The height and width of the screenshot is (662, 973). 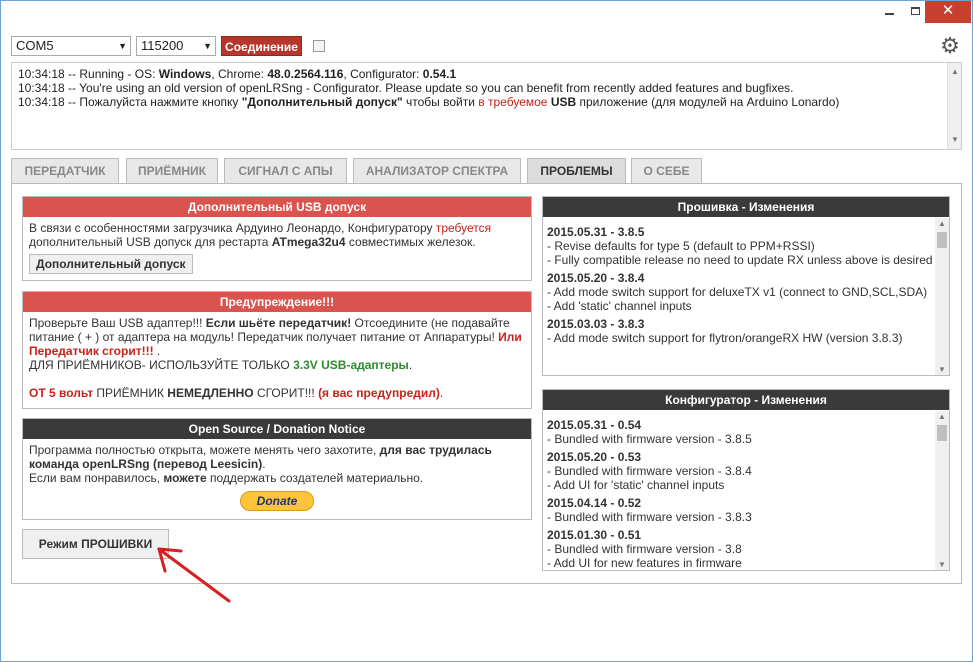 What do you see at coordinates (277, 429) in the screenshot?
I see `panel-title: Open Source / Donation Notice` at bounding box center [277, 429].